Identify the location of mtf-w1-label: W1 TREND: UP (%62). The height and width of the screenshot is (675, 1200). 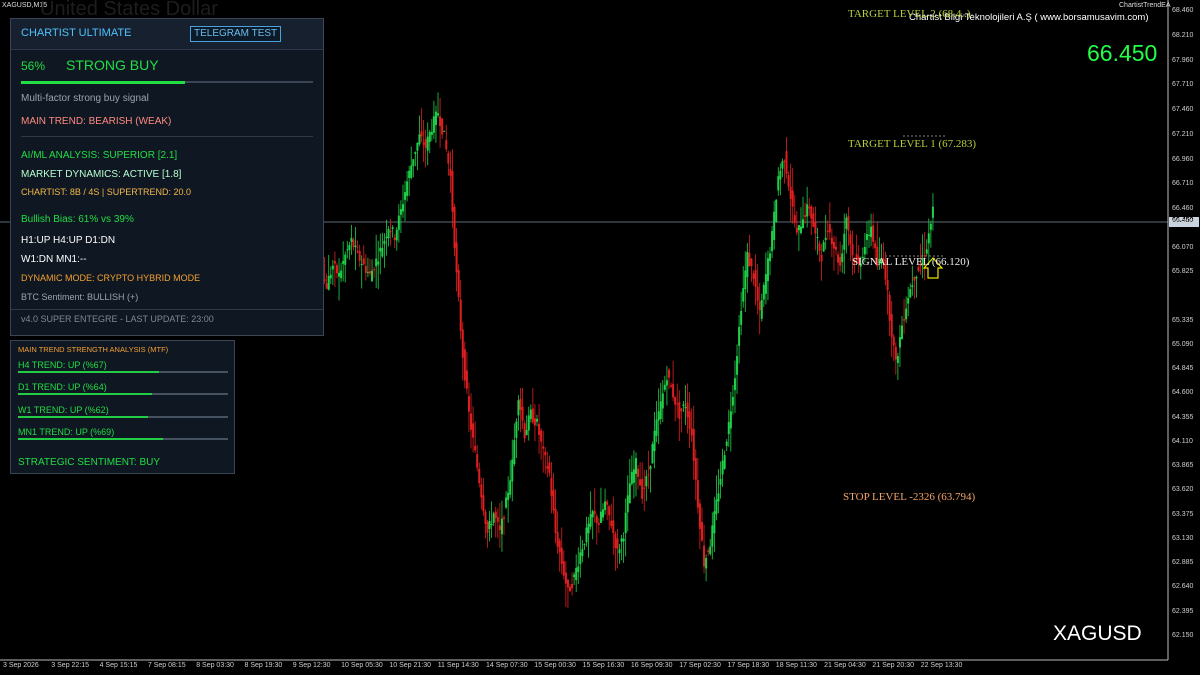
(63, 410).